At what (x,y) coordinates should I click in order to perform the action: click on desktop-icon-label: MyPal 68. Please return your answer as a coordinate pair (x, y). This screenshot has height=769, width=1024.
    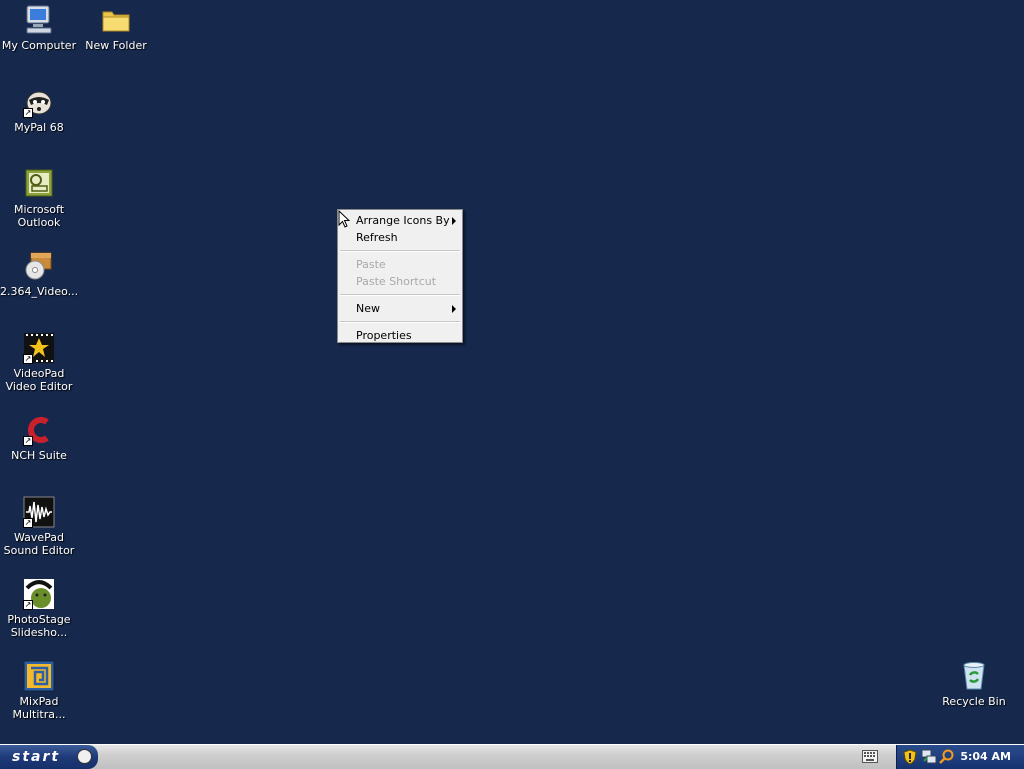
    Looking at the image, I should click on (39, 127).